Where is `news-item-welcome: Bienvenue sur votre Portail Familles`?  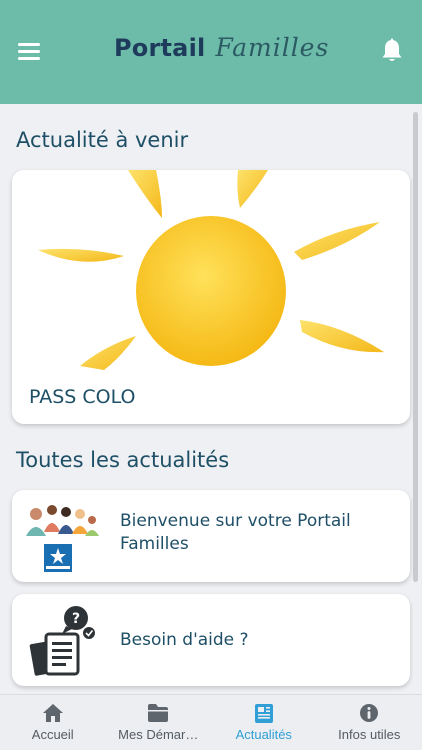
news-item-welcome: Bienvenue sur votre Portail Familles is located at coordinates (211, 536).